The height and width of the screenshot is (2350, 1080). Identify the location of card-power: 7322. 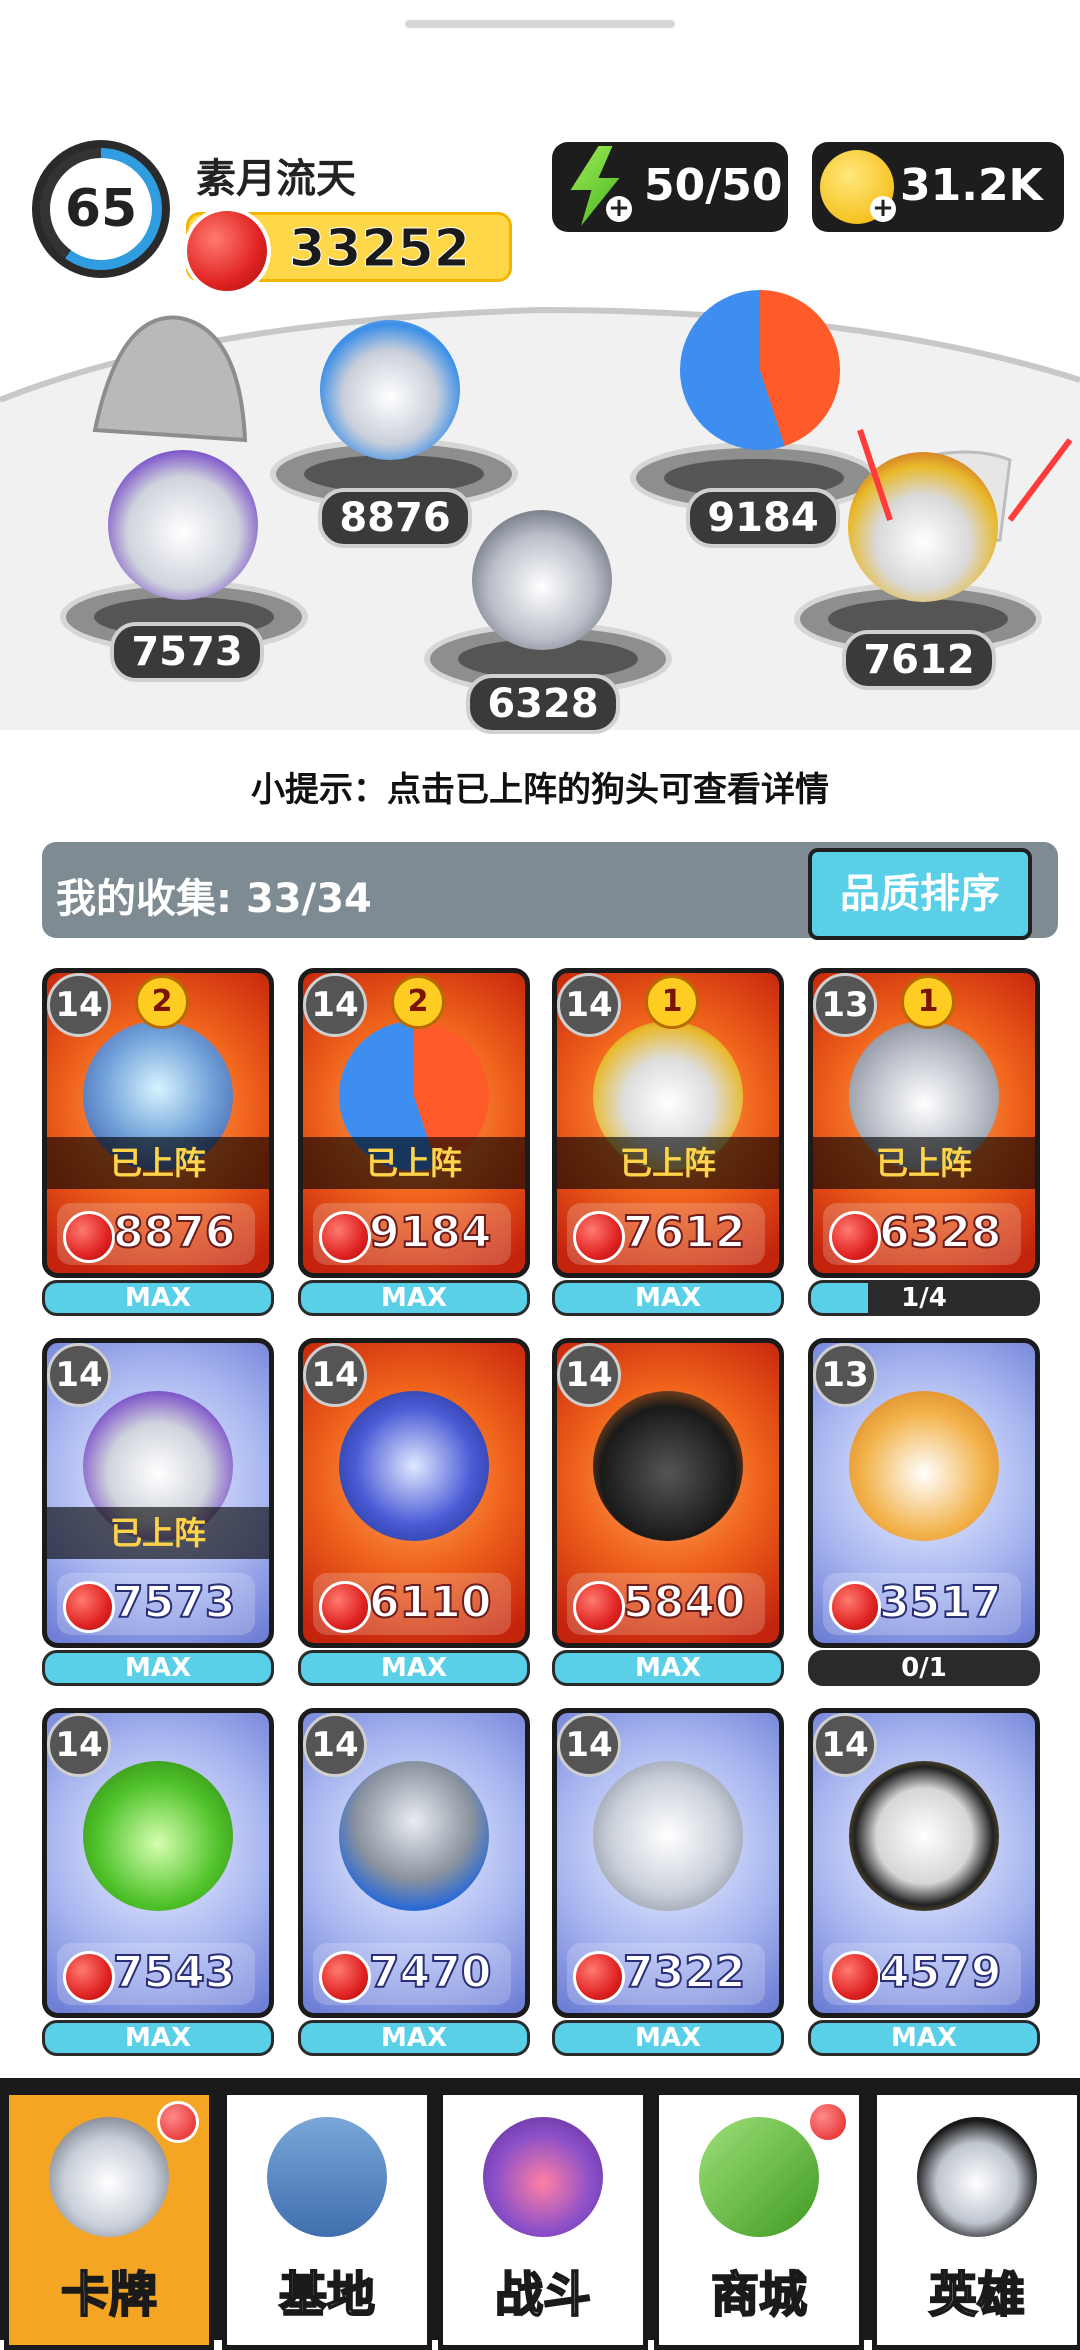
(666, 1974).